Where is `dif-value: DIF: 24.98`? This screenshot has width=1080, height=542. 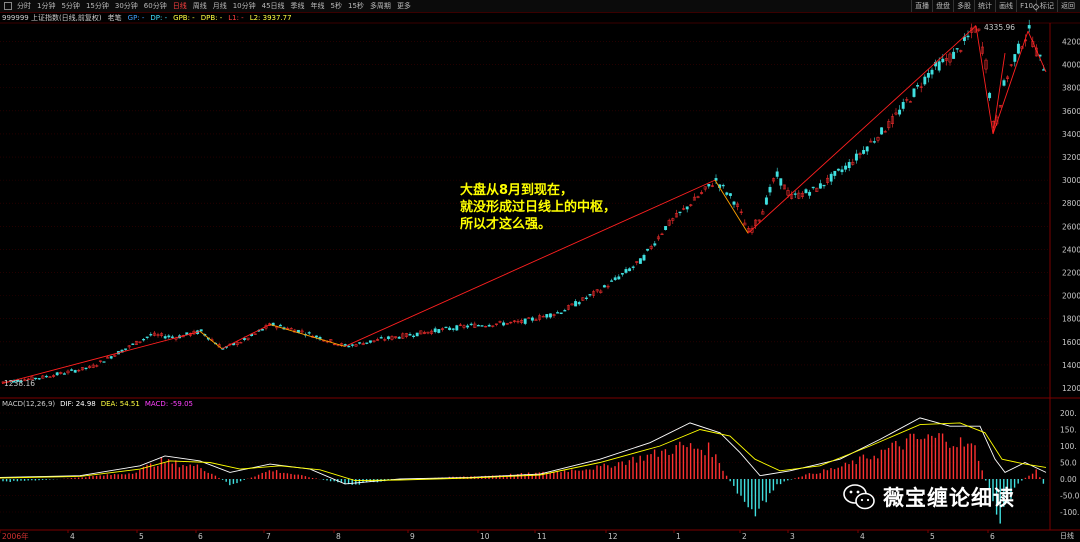
dif-value: DIF: 24.98 is located at coordinates (78, 404).